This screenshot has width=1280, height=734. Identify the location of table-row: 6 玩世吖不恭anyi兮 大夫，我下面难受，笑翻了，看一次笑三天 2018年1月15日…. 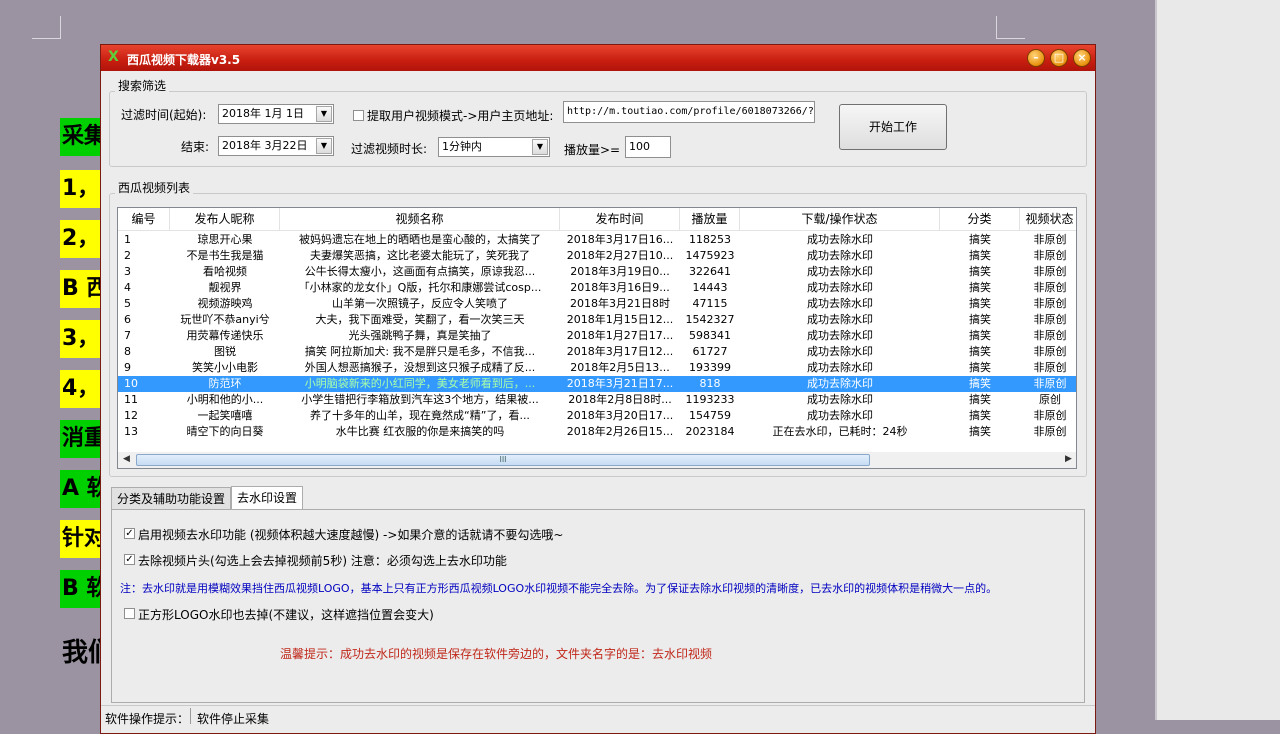
(597, 320).